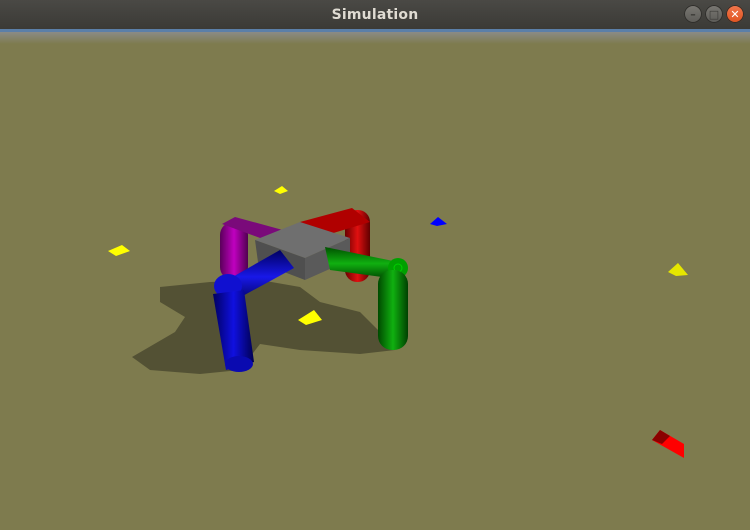 This screenshot has width=750, height=530. I want to click on close-button: ✕, so click(735, 14).